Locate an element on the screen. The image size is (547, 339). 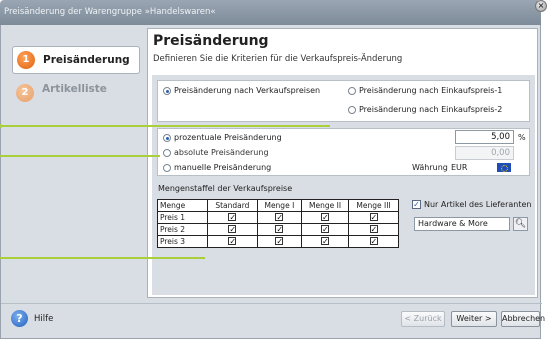
table-row: Preis 3 ✓ ✓ ✓ ✓ is located at coordinates (278, 241).